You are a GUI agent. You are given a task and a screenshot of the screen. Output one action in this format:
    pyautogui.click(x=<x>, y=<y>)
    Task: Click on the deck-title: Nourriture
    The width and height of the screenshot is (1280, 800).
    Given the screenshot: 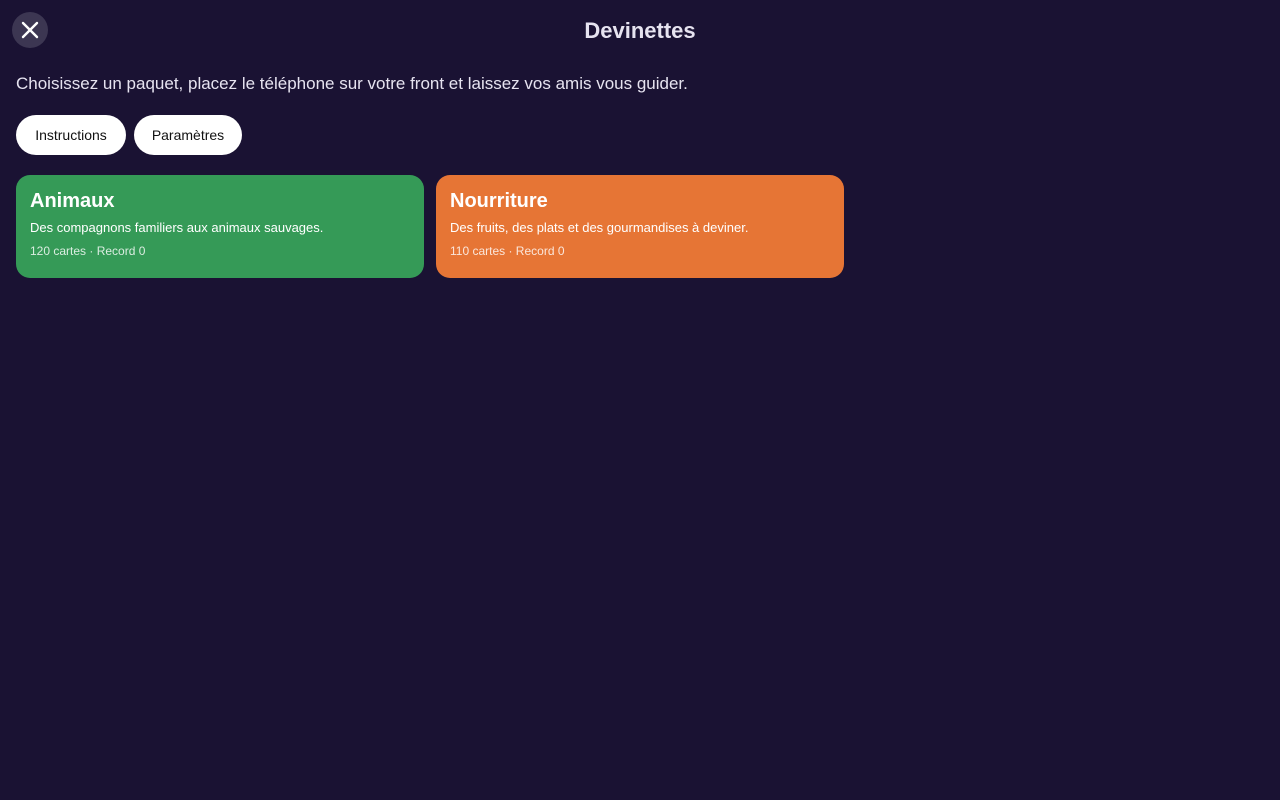 What is the action you would take?
    pyautogui.click(x=499, y=201)
    